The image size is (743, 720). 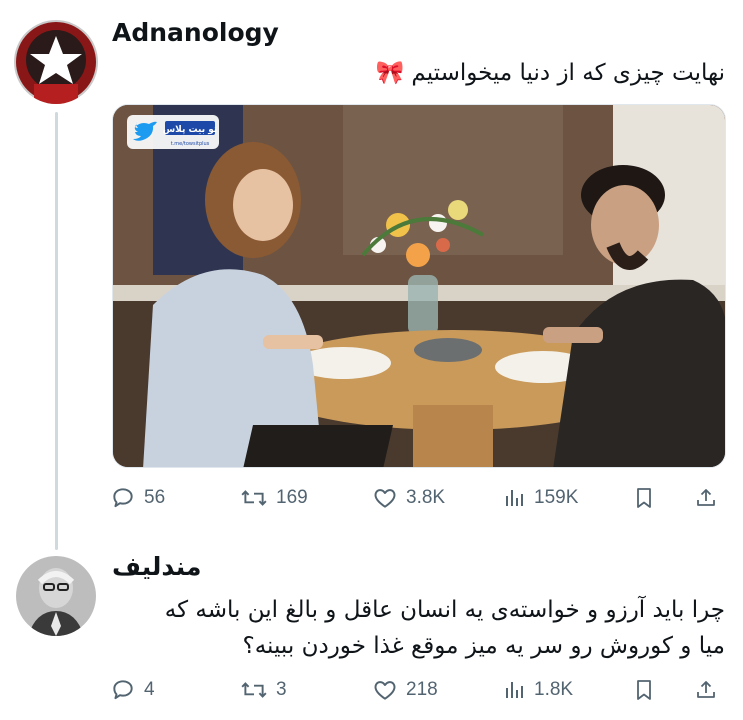 What do you see at coordinates (556, 497) in the screenshot?
I see `views-count: 159K` at bounding box center [556, 497].